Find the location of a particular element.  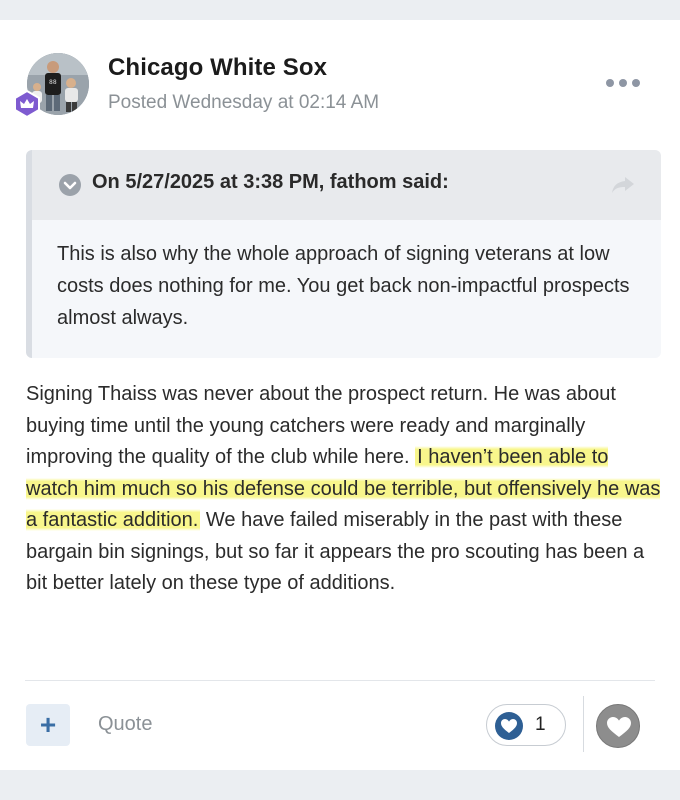

react-heart-button is located at coordinates (618, 726).